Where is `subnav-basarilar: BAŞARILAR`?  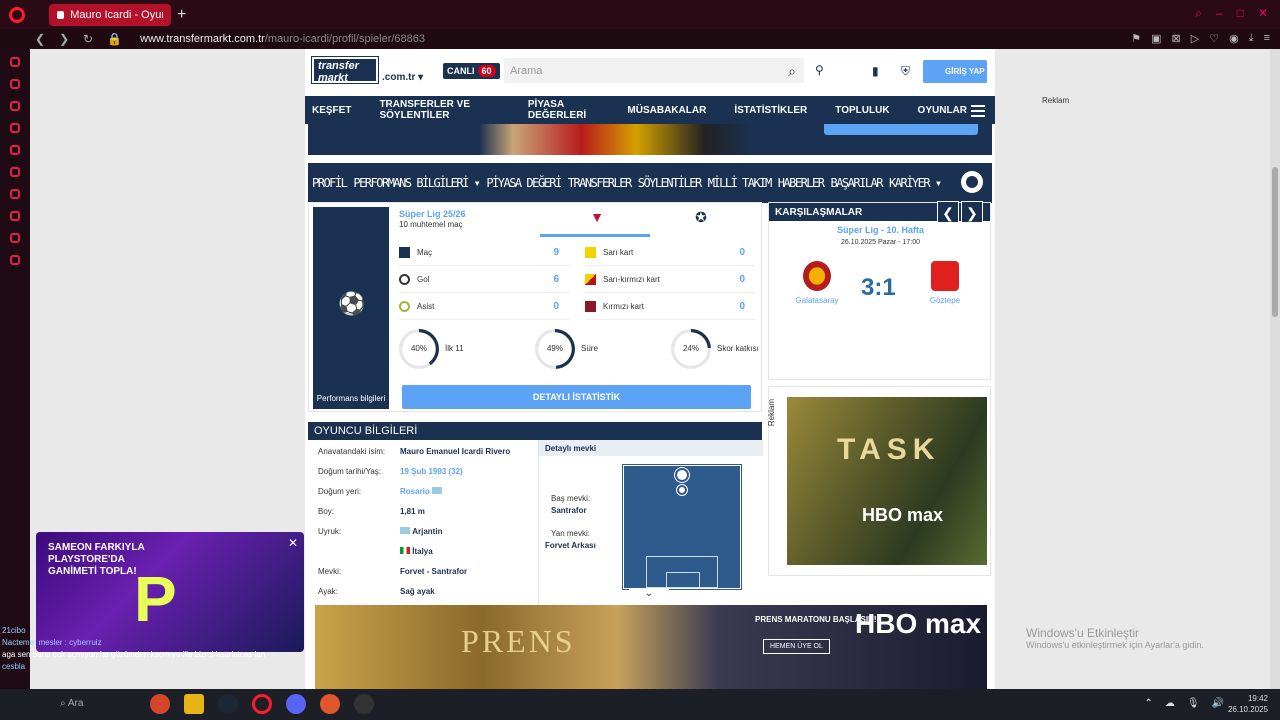 subnav-basarilar: BAŞARILAR is located at coordinates (856, 183).